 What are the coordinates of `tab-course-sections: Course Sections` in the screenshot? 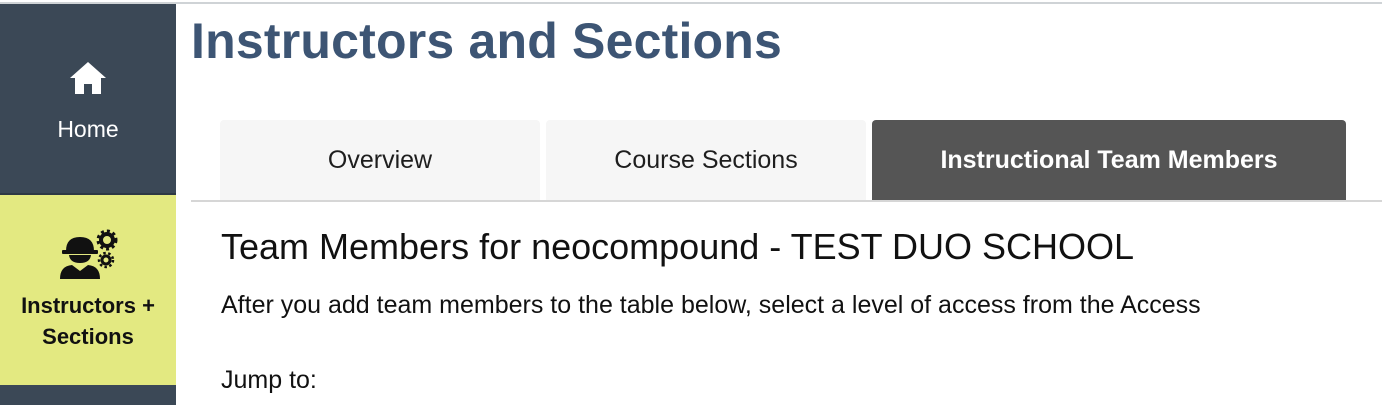 It's located at (706, 160).